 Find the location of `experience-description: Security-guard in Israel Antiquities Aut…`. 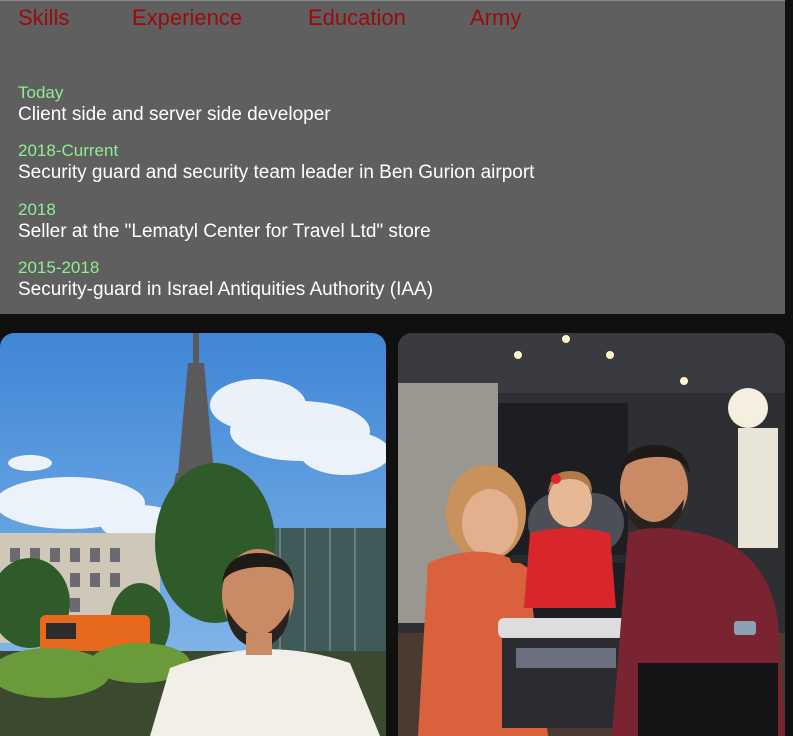

experience-description: Security-guard in Israel Antiquities Aut… is located at coordinates (226, 289).